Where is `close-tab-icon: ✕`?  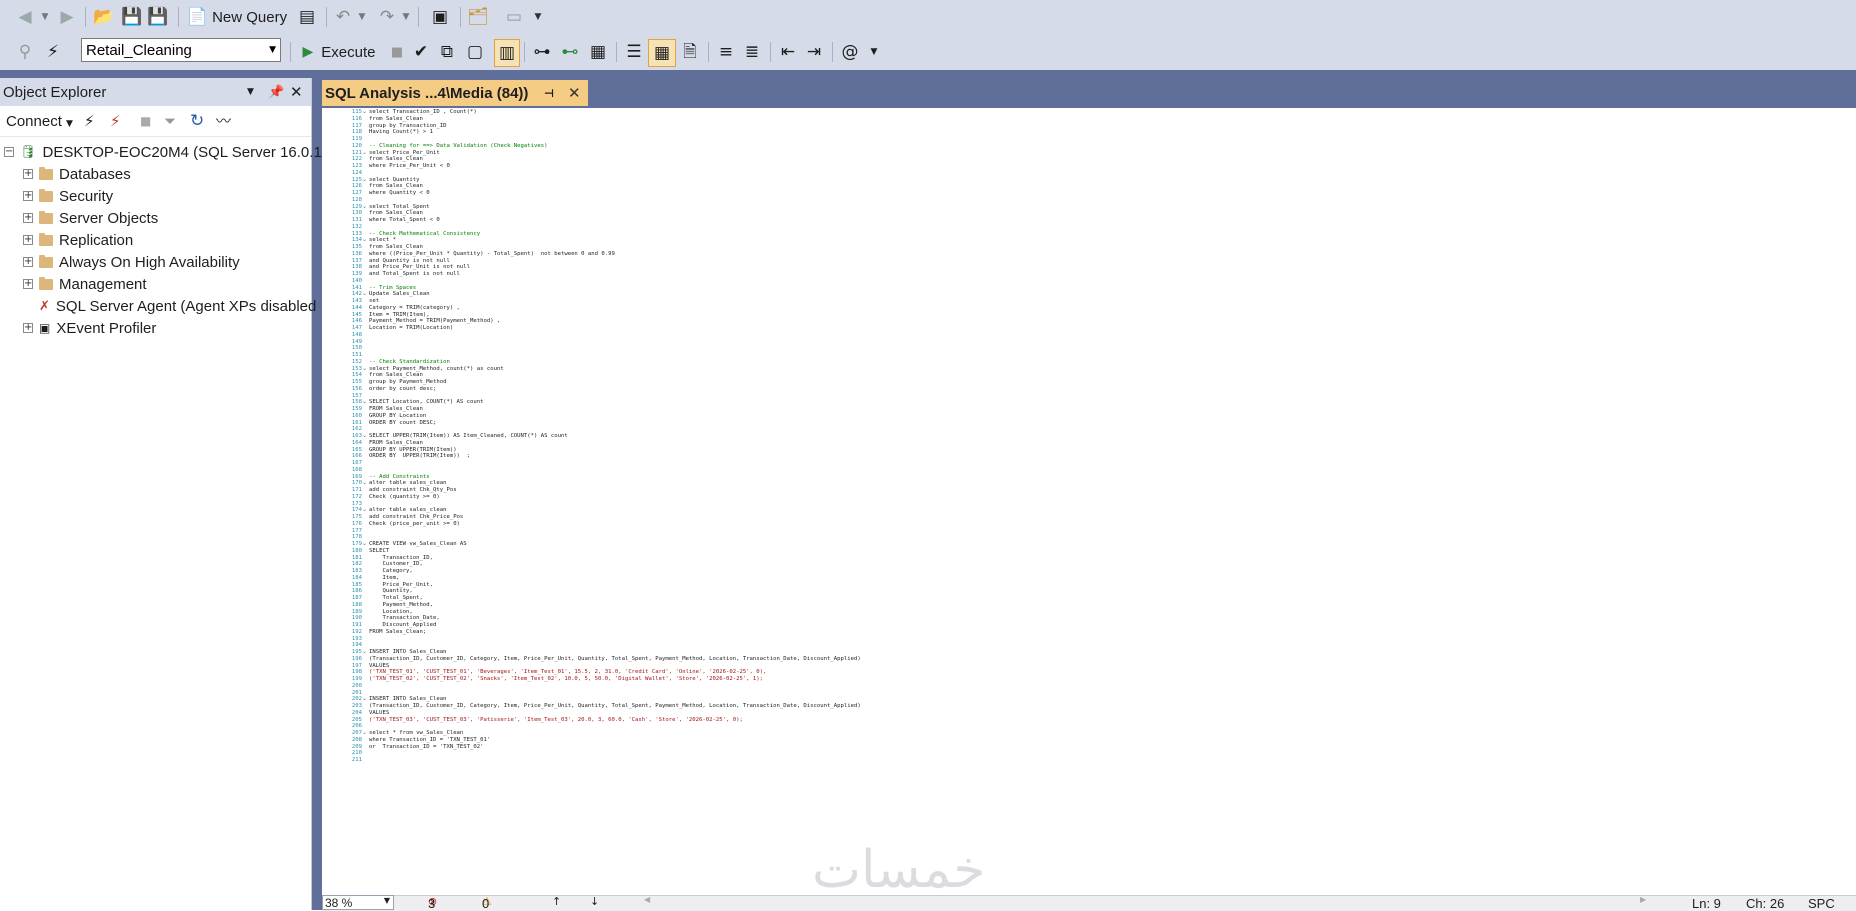
close-tab-icon: ✕ is located at coordinates (574, 93).